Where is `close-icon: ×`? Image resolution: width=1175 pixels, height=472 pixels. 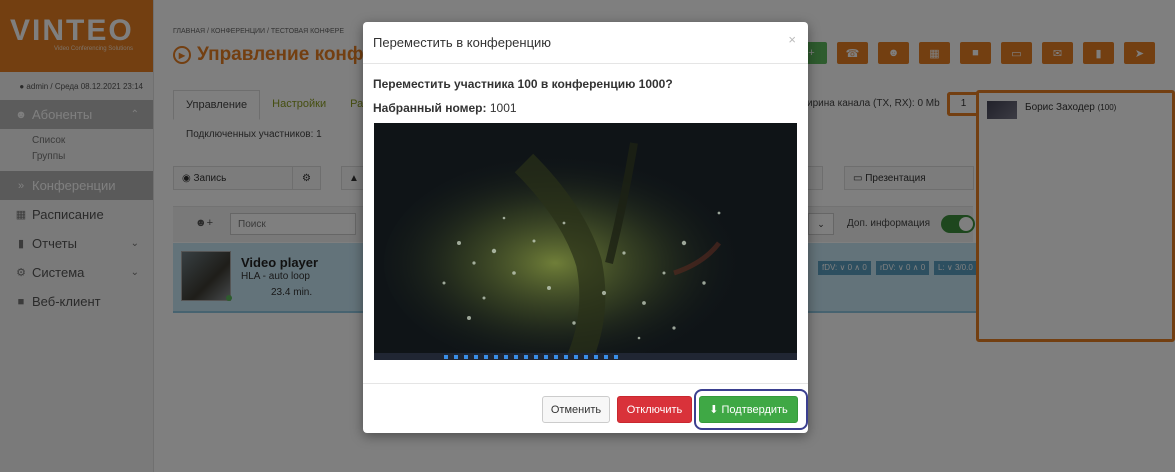
close-icon: × is located at coordinates (792, 39).